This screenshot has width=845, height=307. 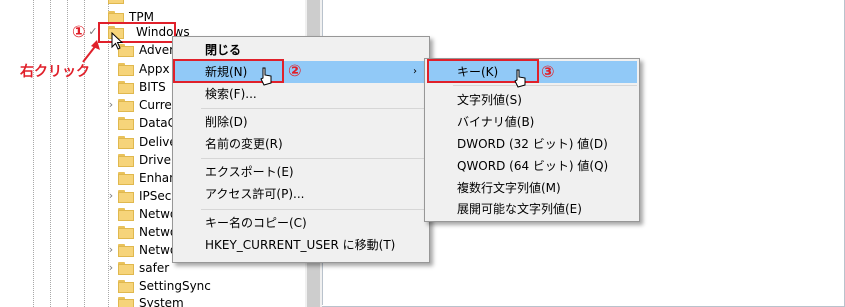 What do you see at coordinates (223, 50) in the screenshot?
I see `menu-item-label: 閉じる` at bounding box center [223, 50].